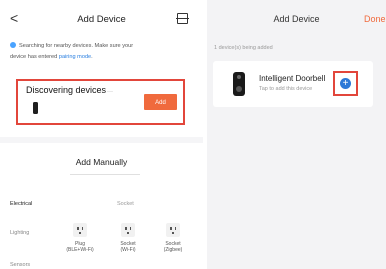 This screenshot has height=269, width=386. Describe the element at coordinates (21, 204) in the screenshot. I see `category-electrical: Electrical` at that location.